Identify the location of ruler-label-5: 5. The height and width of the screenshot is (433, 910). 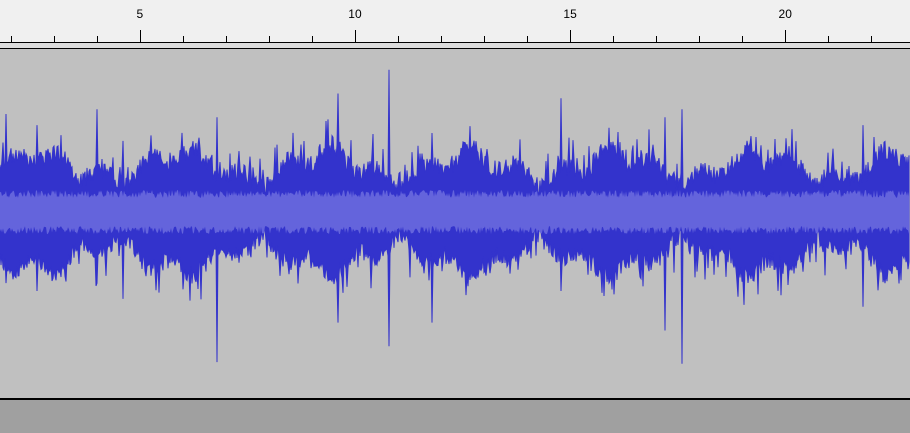
(140, 14).